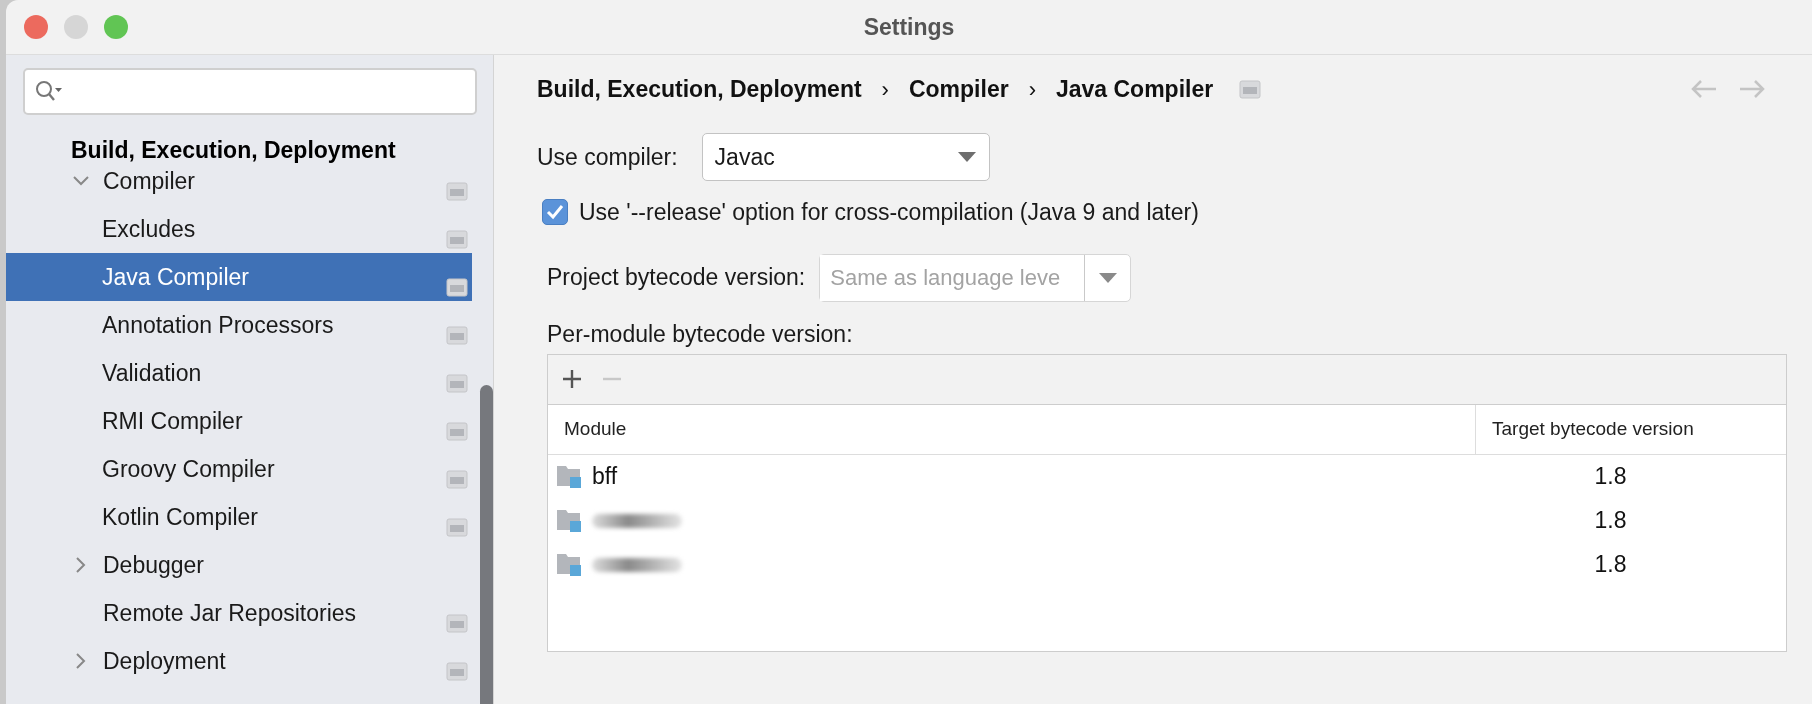 The image size is (1812, 704). Describe the element at coordinates (676, 278) in the screenshot. I see `field-label: Project bytecode version:` at that location.